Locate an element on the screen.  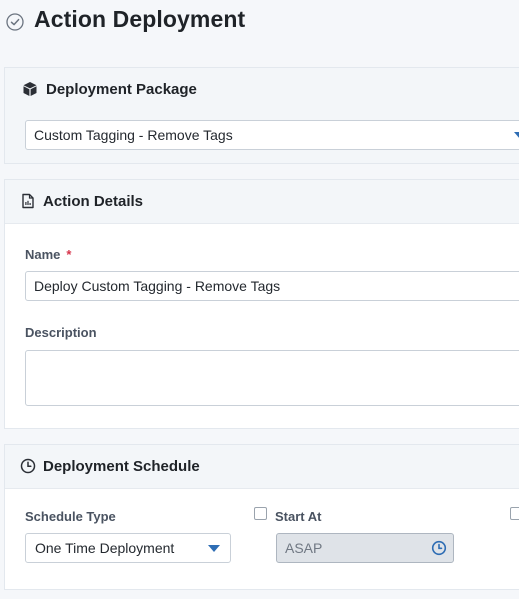
deployment-package-select: Custom Tagging - Remove Tags is located at coordinates (272, 135).